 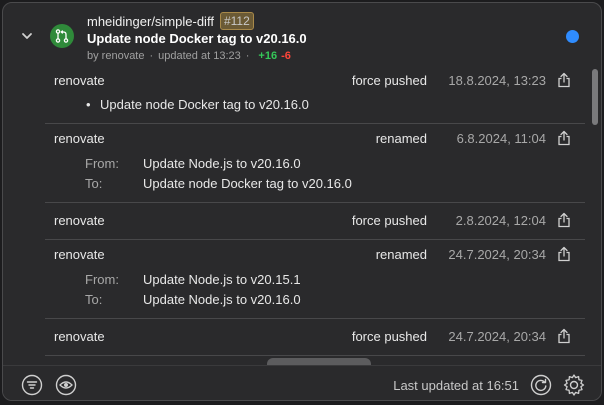 I want to click on event-header: renovate renamed 24.7.2024, 20:34, so click(x=315, y=255).